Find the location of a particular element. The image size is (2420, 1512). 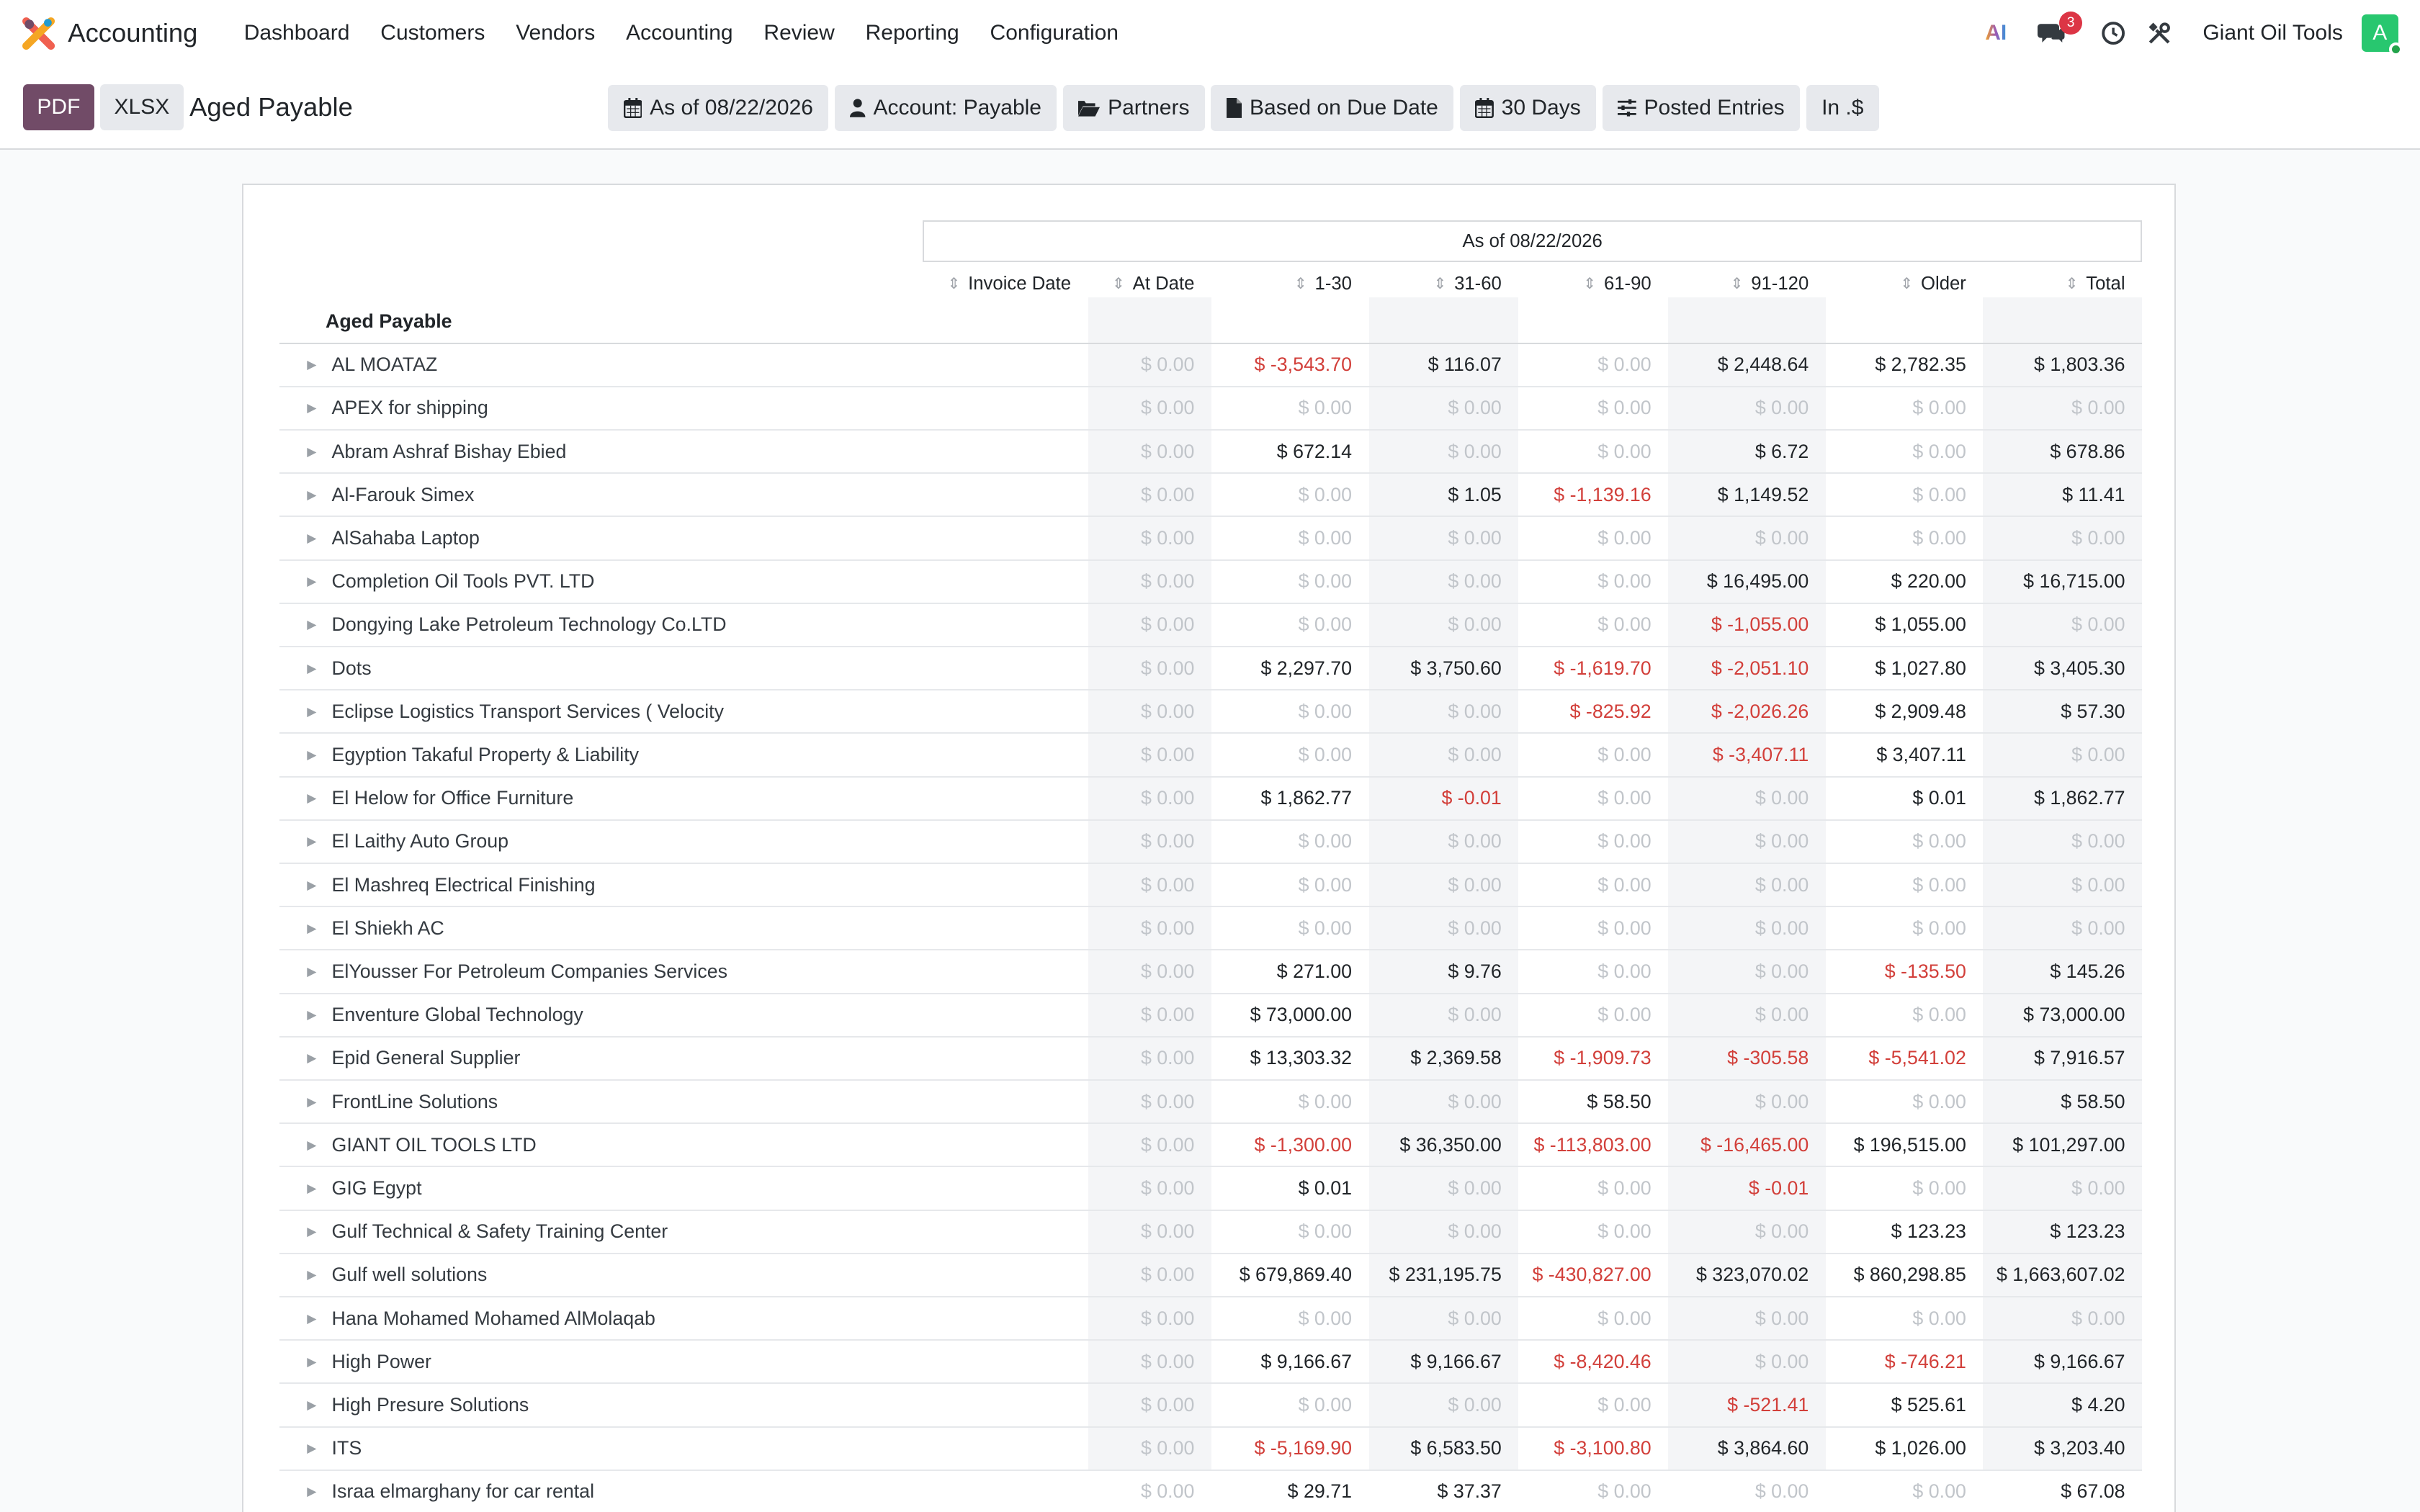

account-filter-button: Account: Payable is located at coordinates (945, 108).